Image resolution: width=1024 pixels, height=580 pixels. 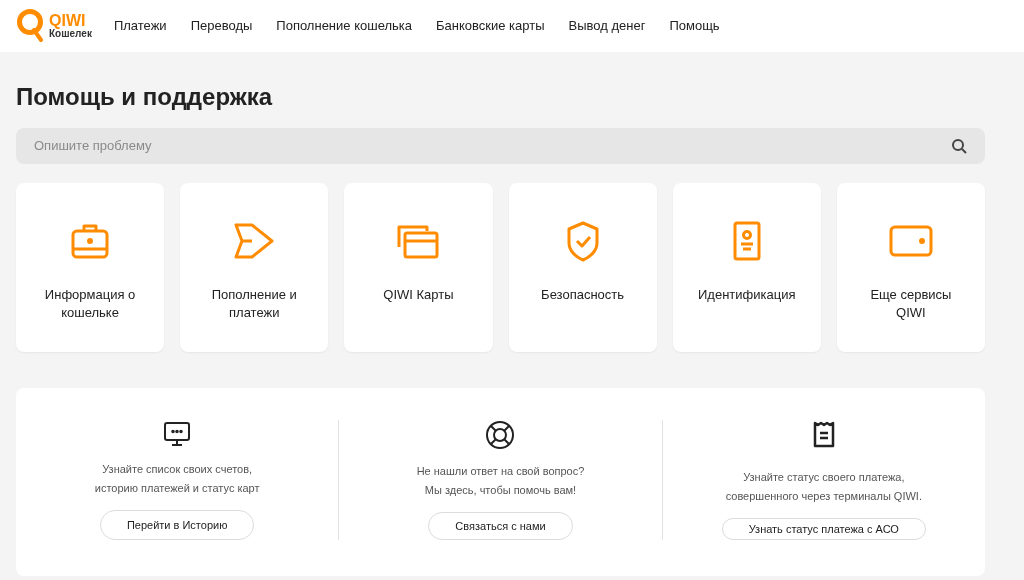 I want to click on category-label: Безопасность, so click(x=583, y=295).